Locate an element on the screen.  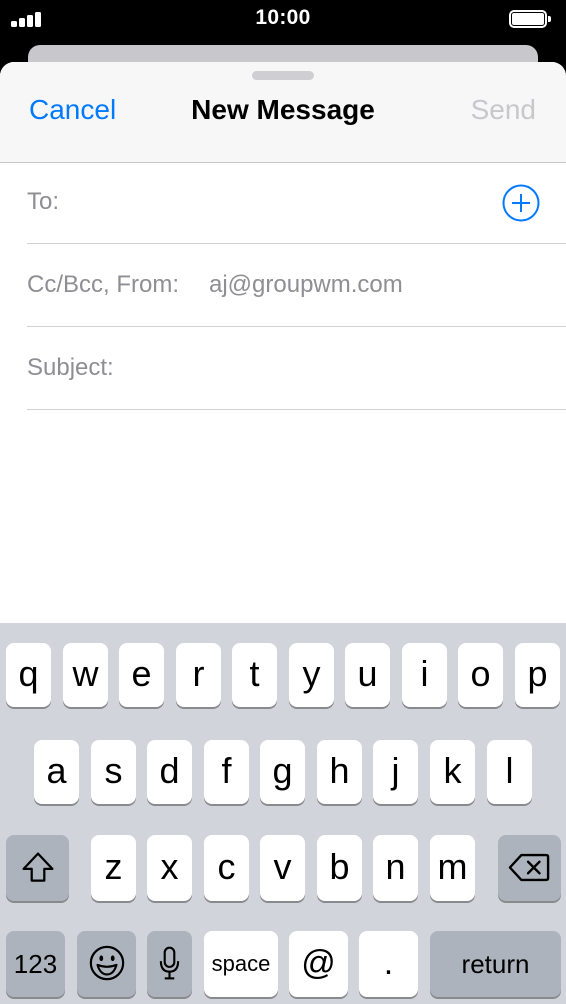
emoji-key is located at coordinates (106, 964).